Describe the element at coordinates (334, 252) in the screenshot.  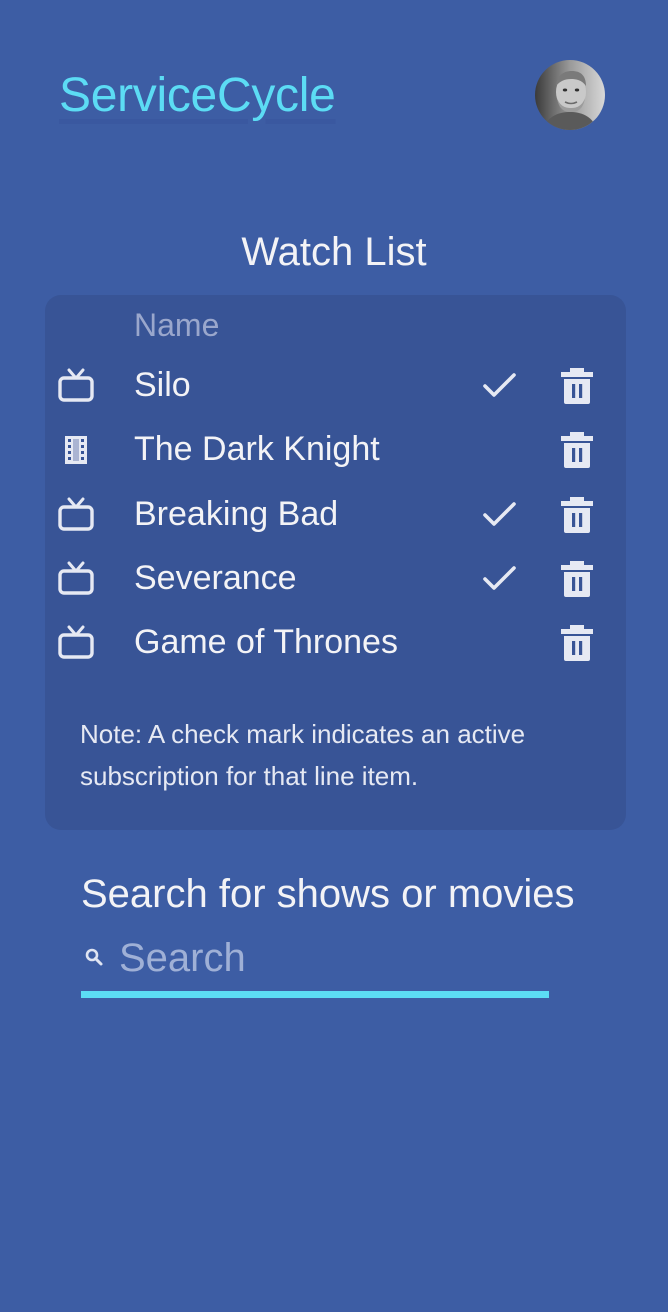
I see `watchlist-title: Watch List` at that location.